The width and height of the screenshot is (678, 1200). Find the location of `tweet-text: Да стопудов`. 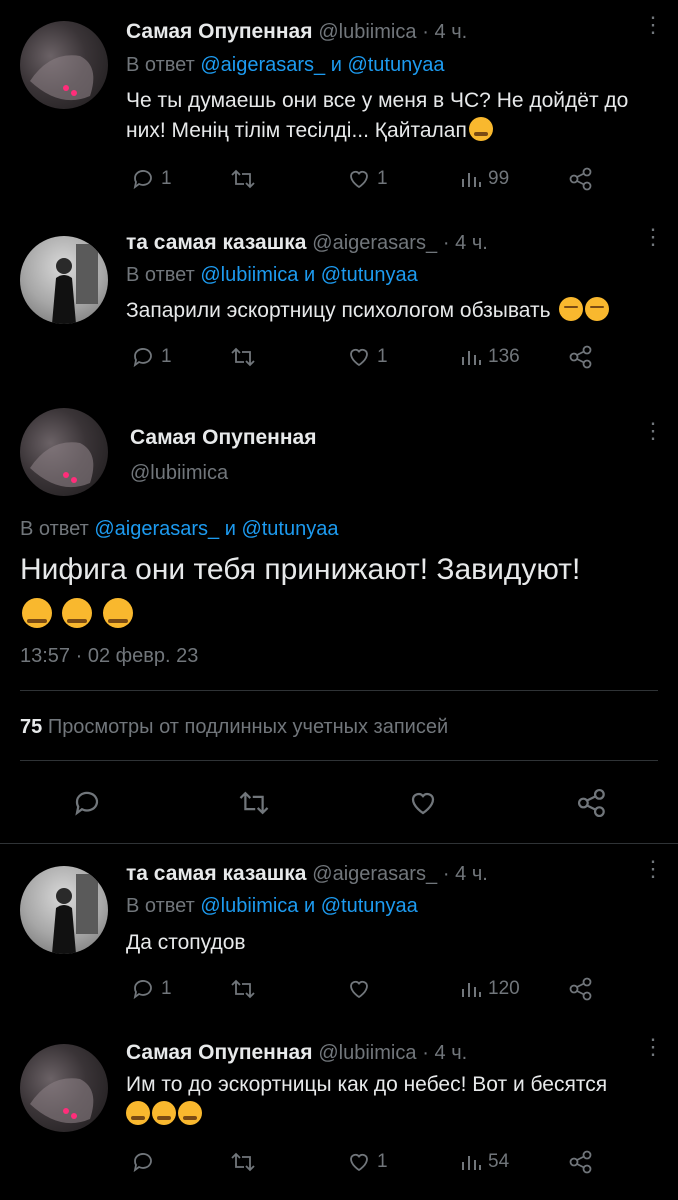

tweet-text: Да стопудов is located at coordinates (186, 942).